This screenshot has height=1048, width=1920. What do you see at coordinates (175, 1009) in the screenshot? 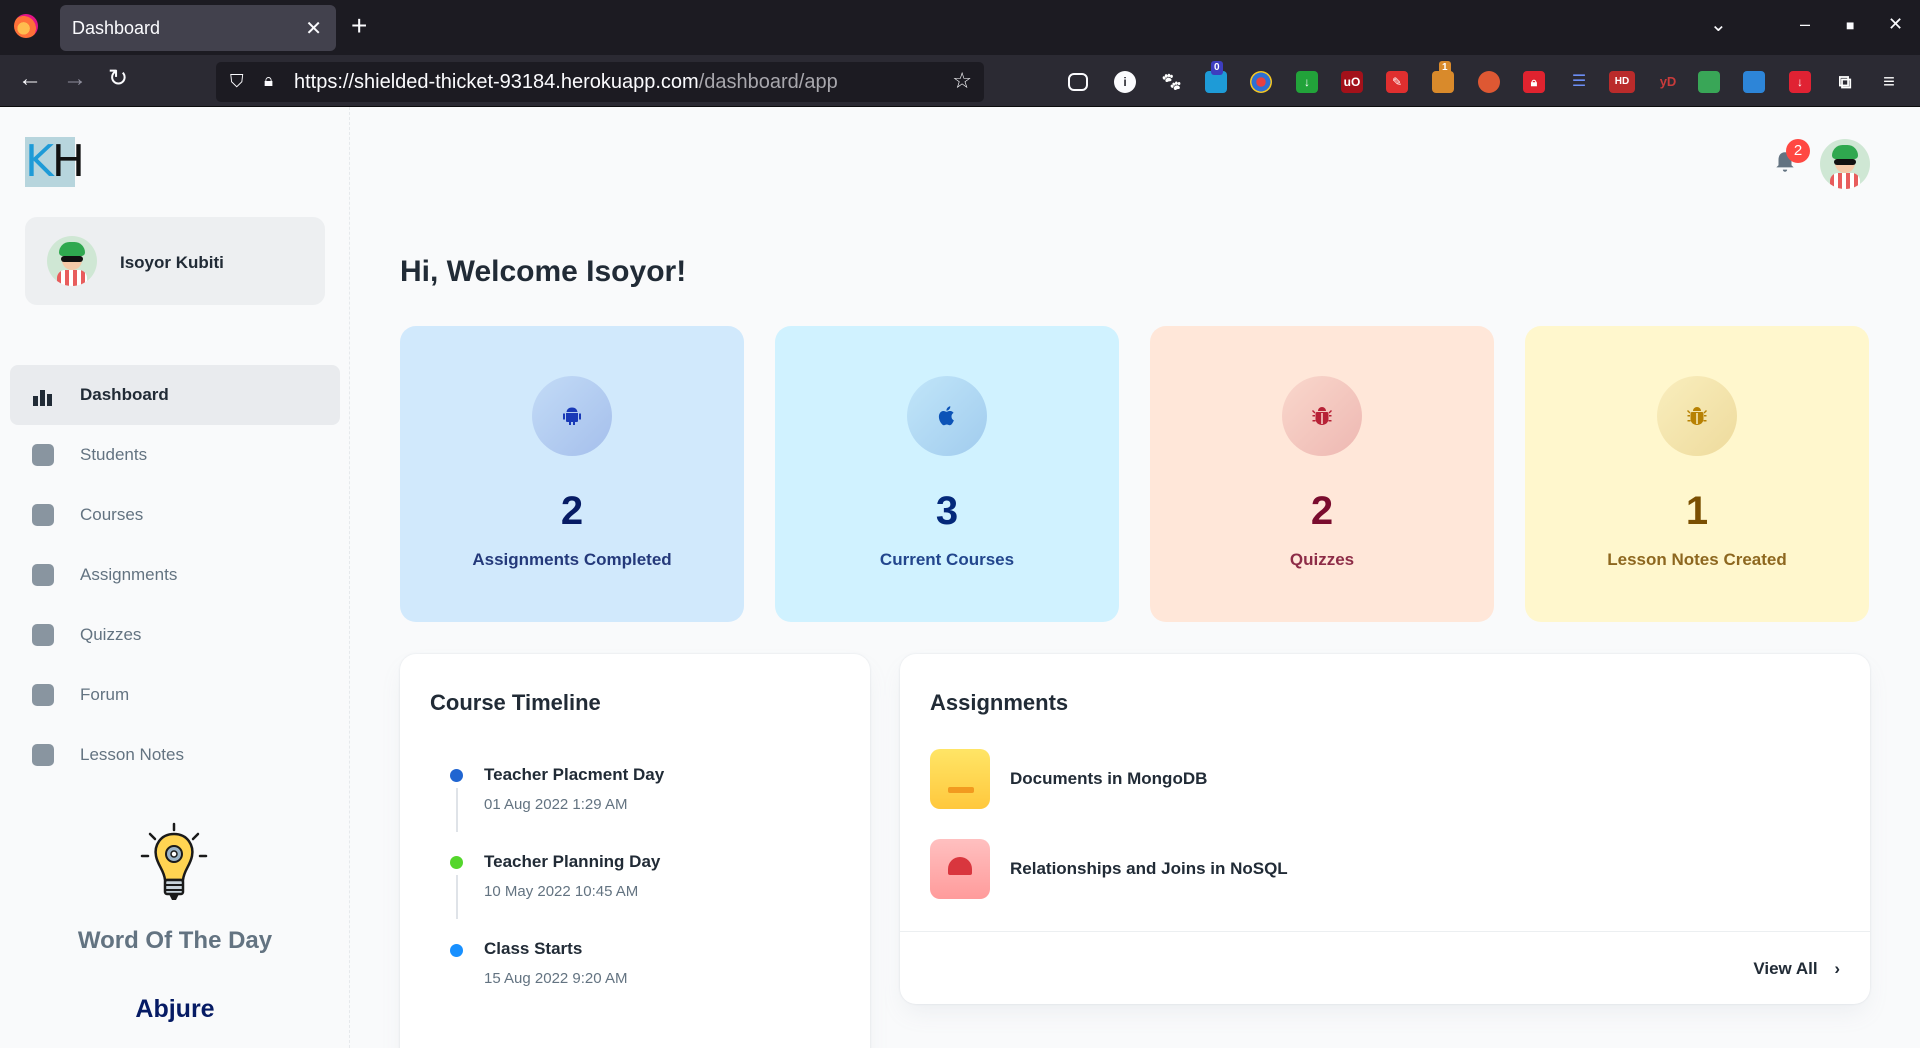
I see `word-of-the-day-word: Abjure` at bounding box center [175, 1009].